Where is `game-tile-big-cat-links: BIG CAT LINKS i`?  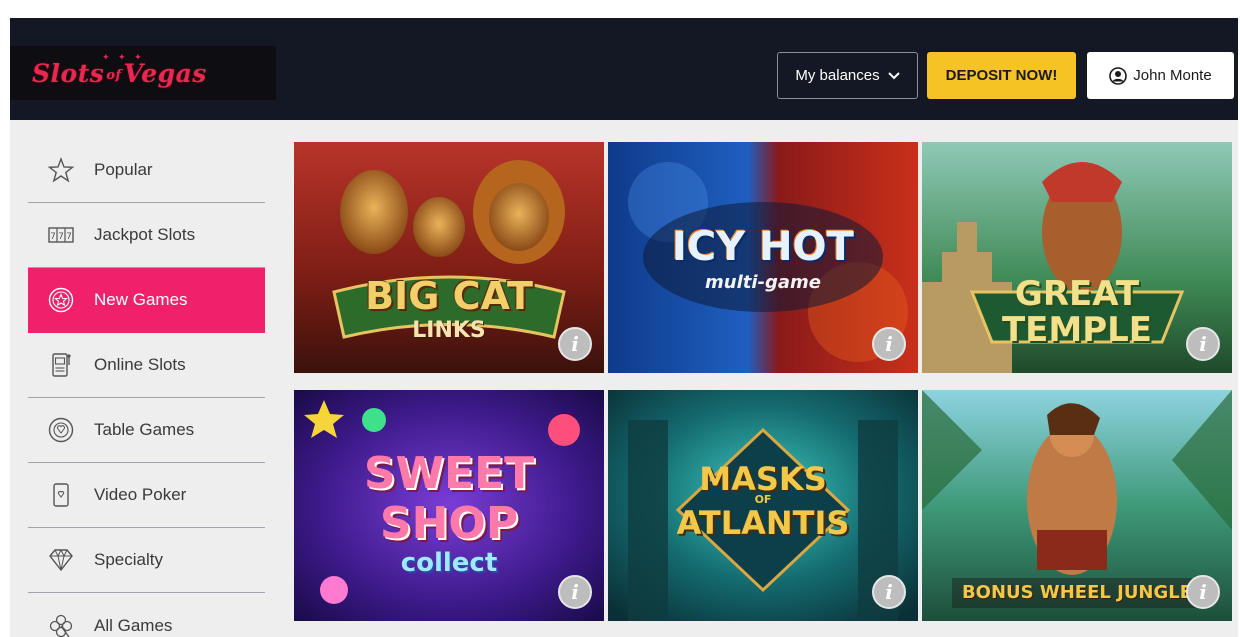 game-tile-big-cat-links: BIG CAT LINKS i is located at coordinates (449, 257).